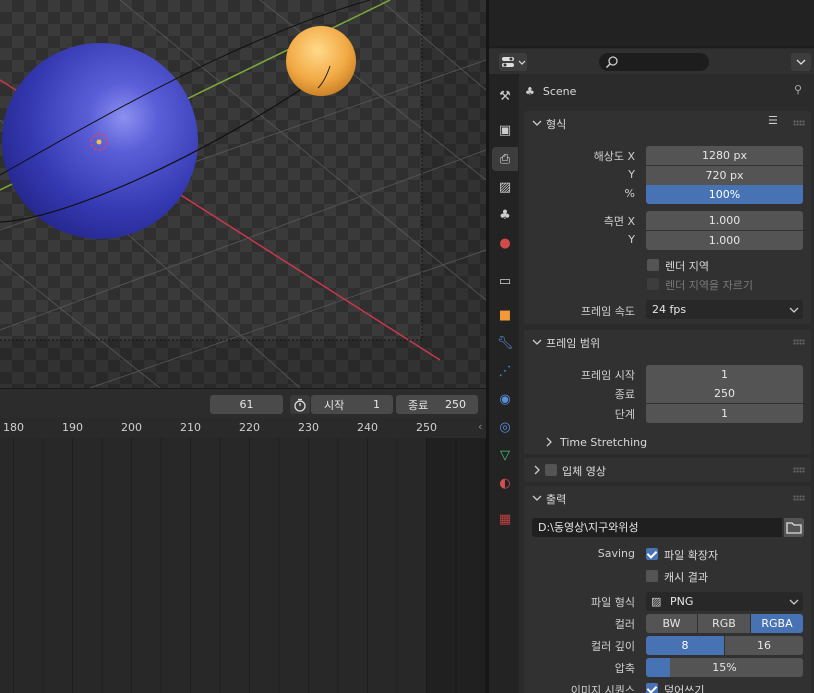  Describe the element at coordinates (426, 427) in the screenshot. I see `ruler-tick: 250` at that location.